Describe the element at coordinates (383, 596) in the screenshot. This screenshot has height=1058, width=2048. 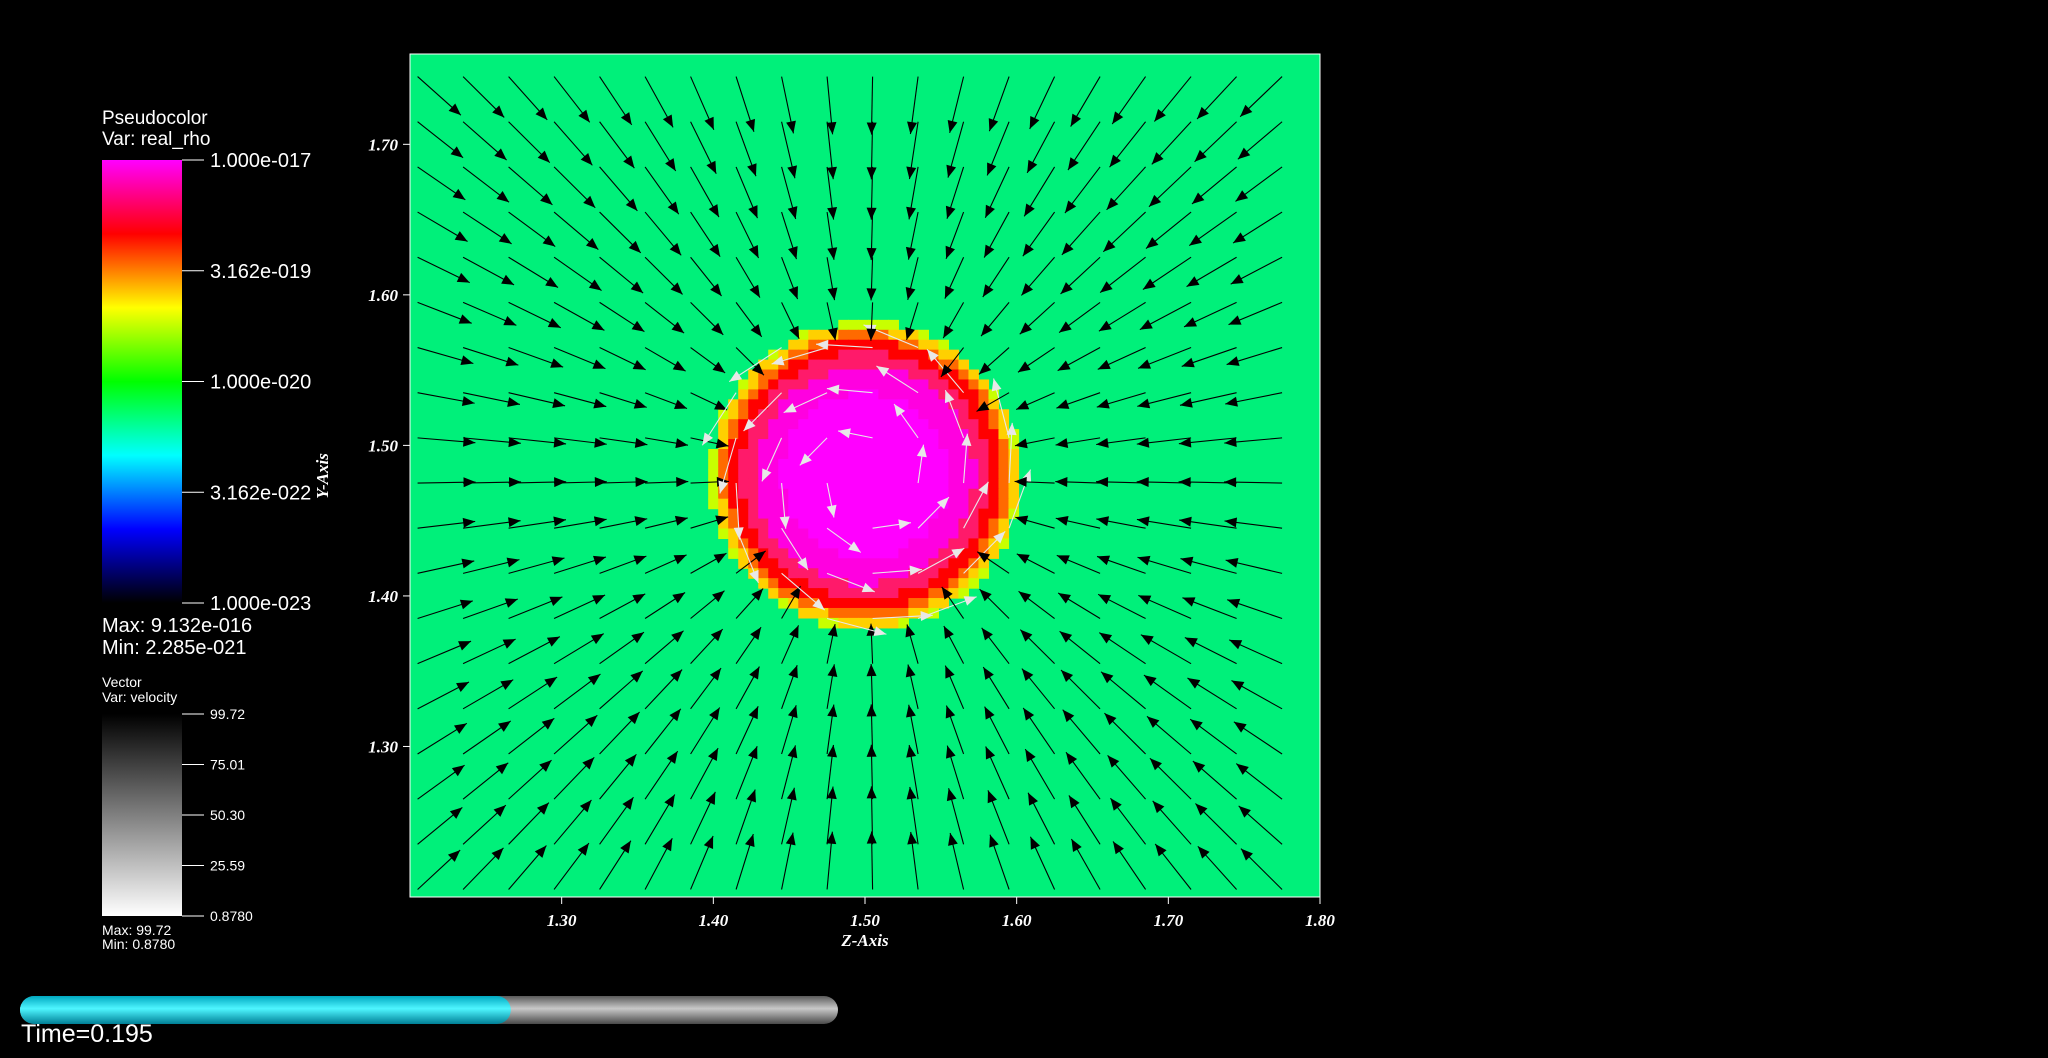
I see `y-tick-label: 1.40` at that location.